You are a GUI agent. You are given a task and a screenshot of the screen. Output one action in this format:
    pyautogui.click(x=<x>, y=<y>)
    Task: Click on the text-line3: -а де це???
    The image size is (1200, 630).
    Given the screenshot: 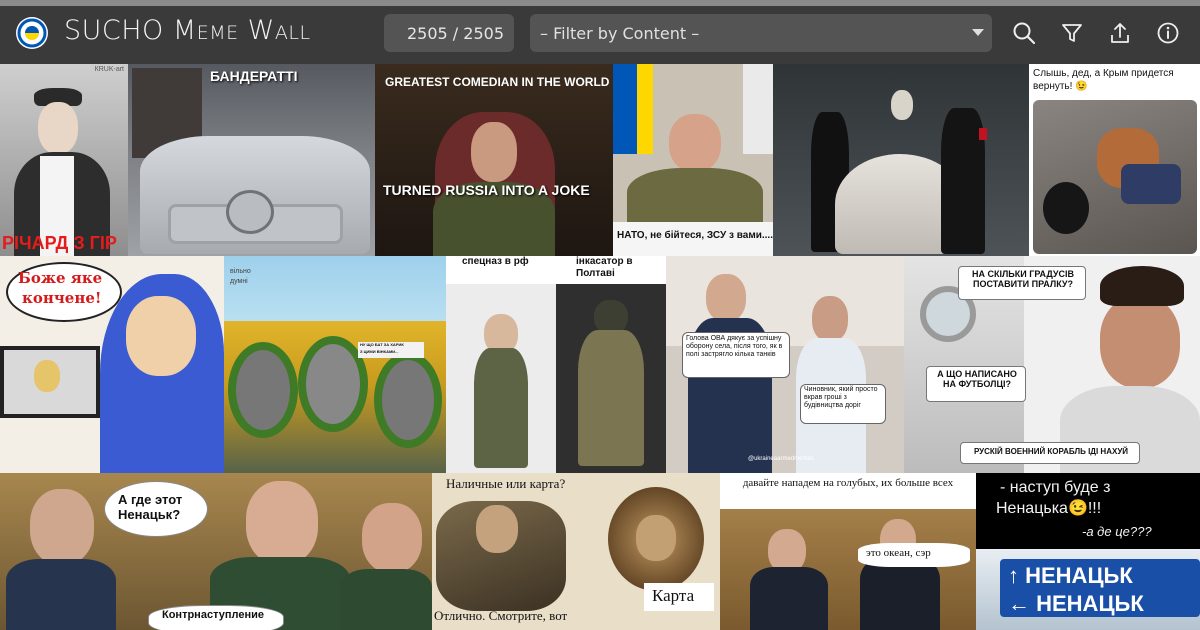 What is the action you would take?
    pyautogui.click(x=1117, y=531)
    